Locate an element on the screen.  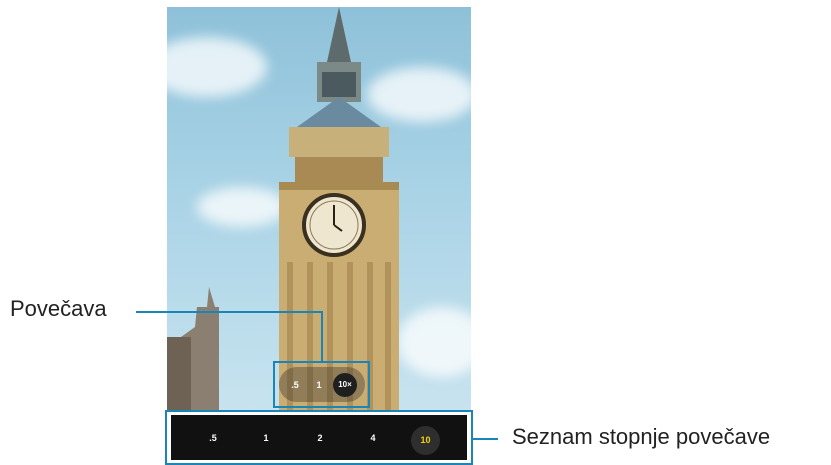
zoom-callout-box is located at coordinates (321, 384).